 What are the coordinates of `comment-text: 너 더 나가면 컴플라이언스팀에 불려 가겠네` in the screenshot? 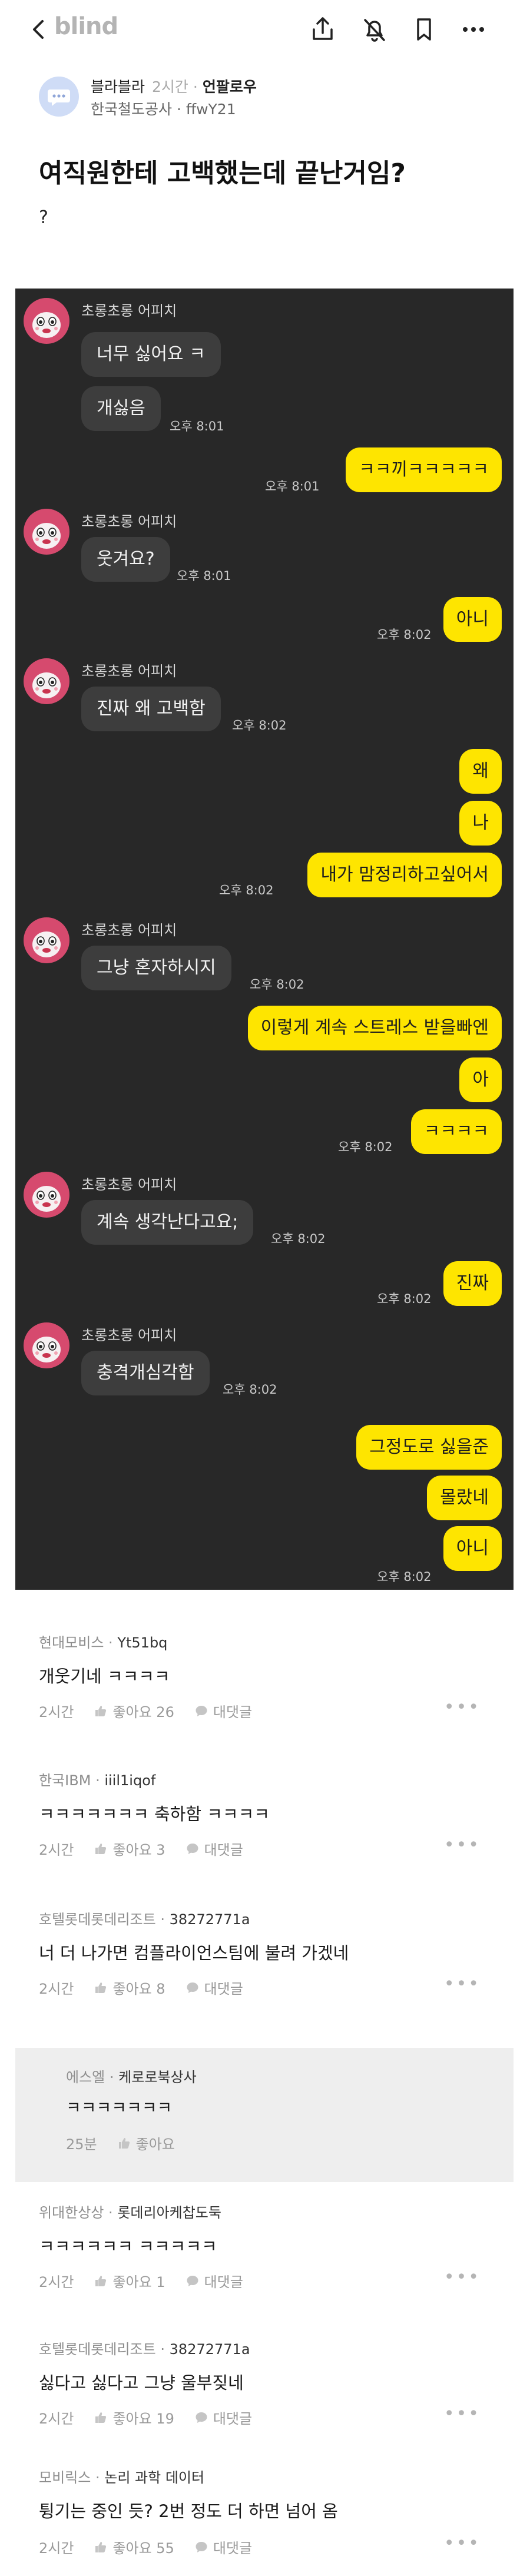 It's located at (194, 1953).